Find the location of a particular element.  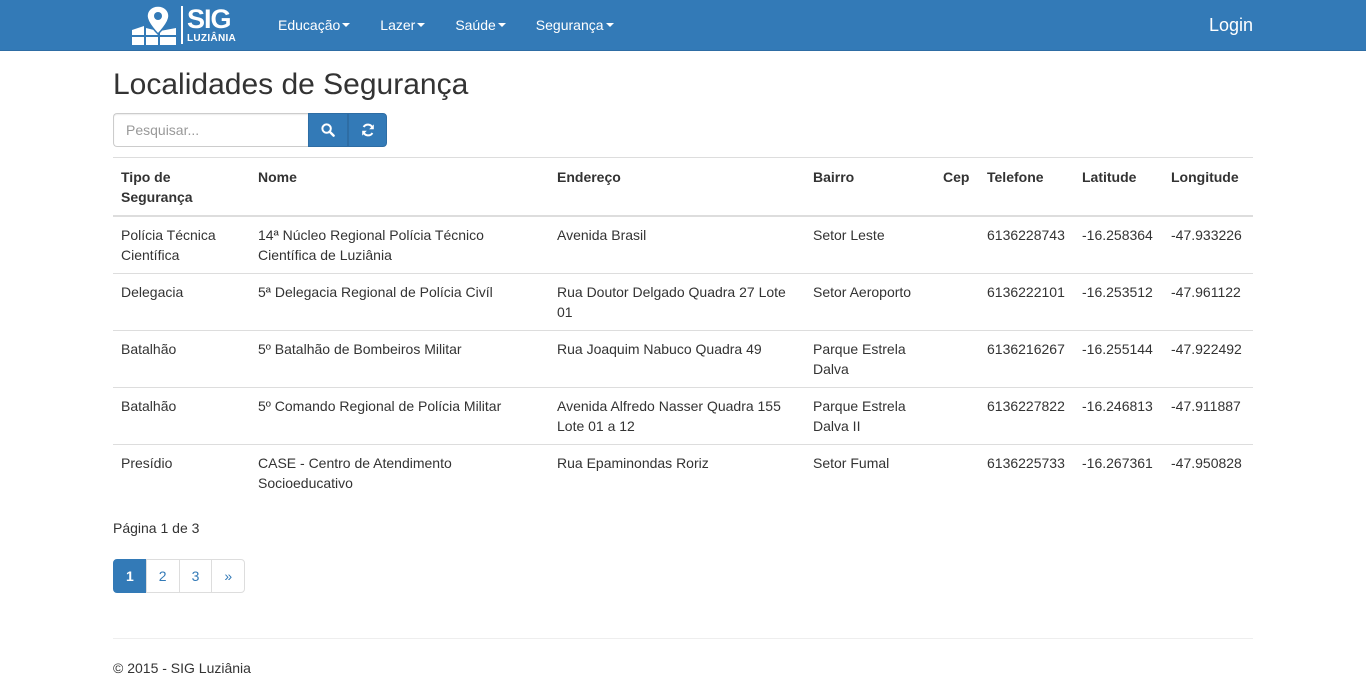

menu-seguranca: Segurança is located at coordinates (575, 25).